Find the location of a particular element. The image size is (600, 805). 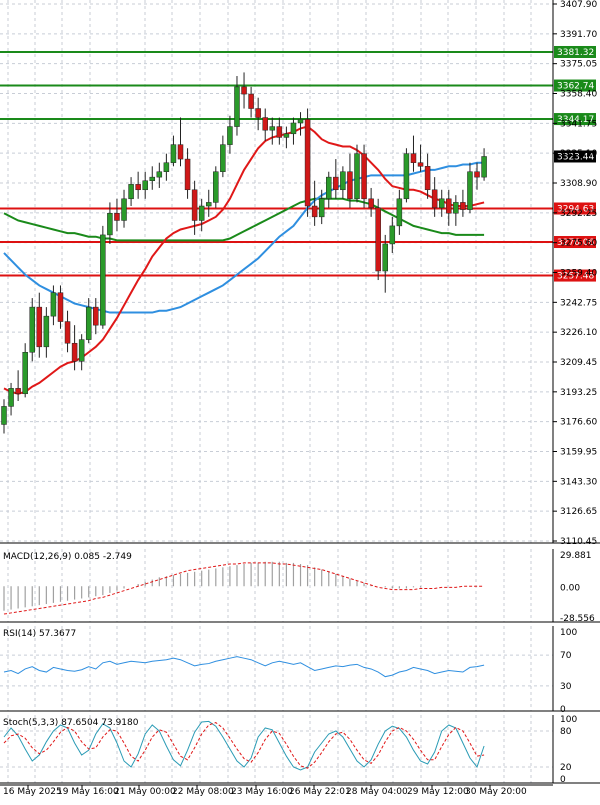

price-tick-label: 3143.30 is located at coordinates (578, 482).